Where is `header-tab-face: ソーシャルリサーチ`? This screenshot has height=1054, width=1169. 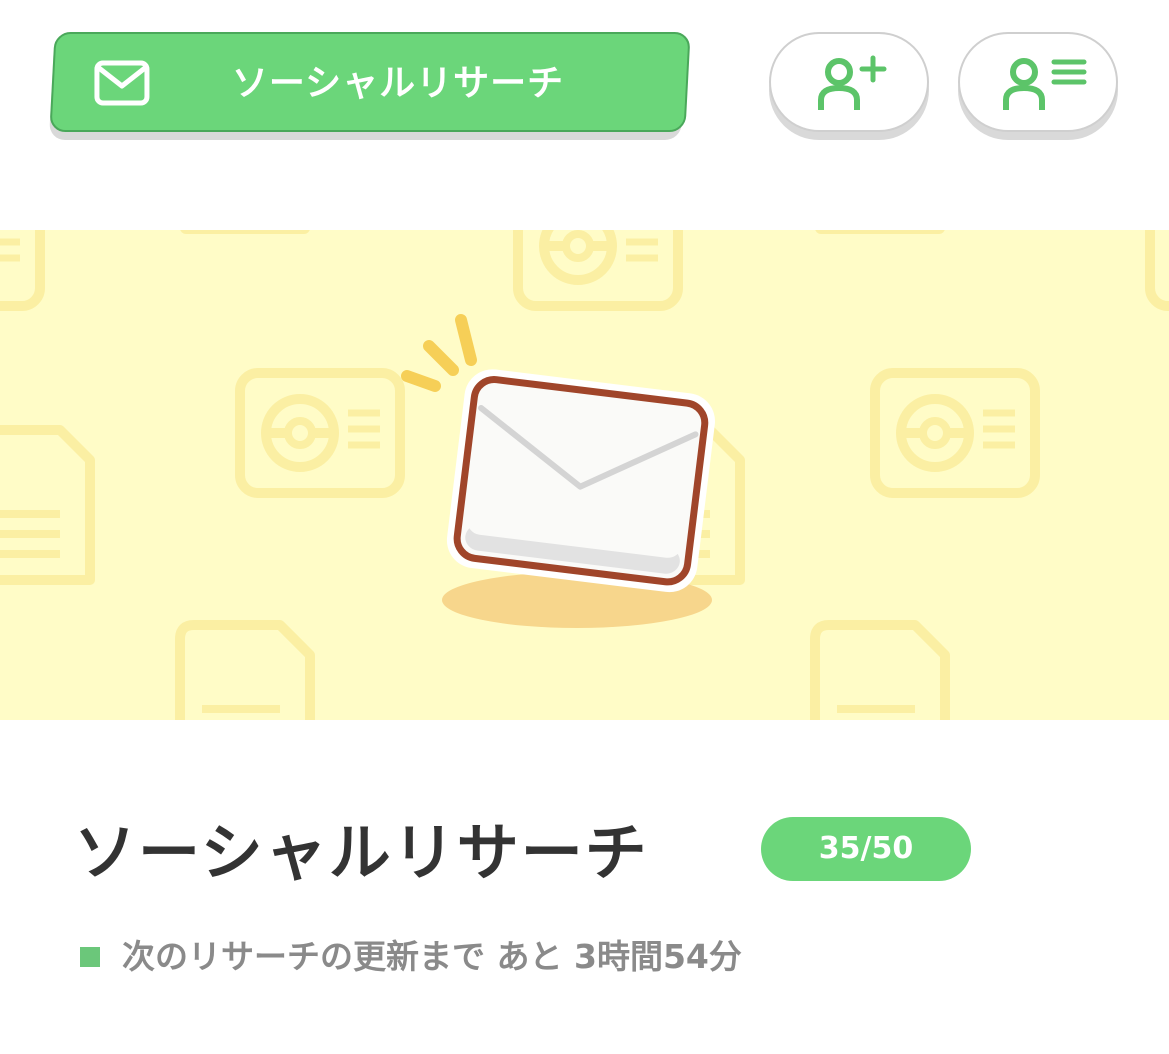
header-tab-face: ソーシャルリサーチ is located at coordinates (370, 82).